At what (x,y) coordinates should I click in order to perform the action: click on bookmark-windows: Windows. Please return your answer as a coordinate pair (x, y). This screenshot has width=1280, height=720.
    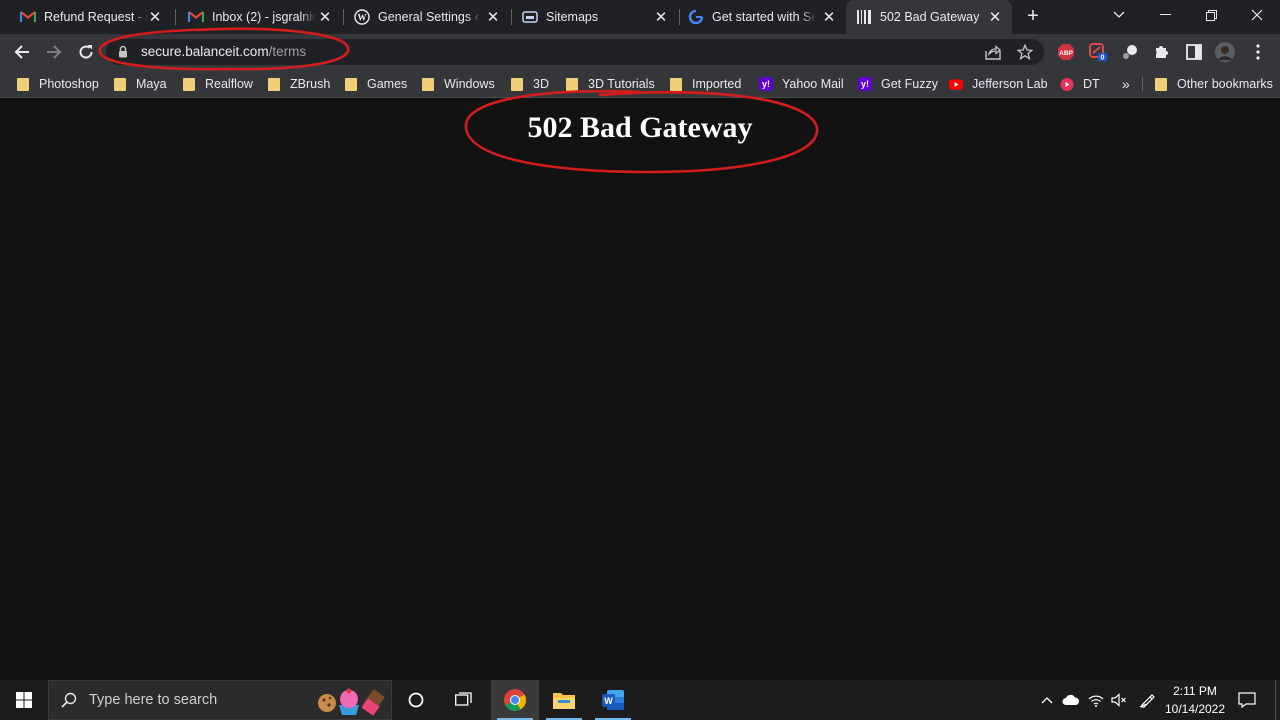
    Looking at the image, I should click on (458, 84).